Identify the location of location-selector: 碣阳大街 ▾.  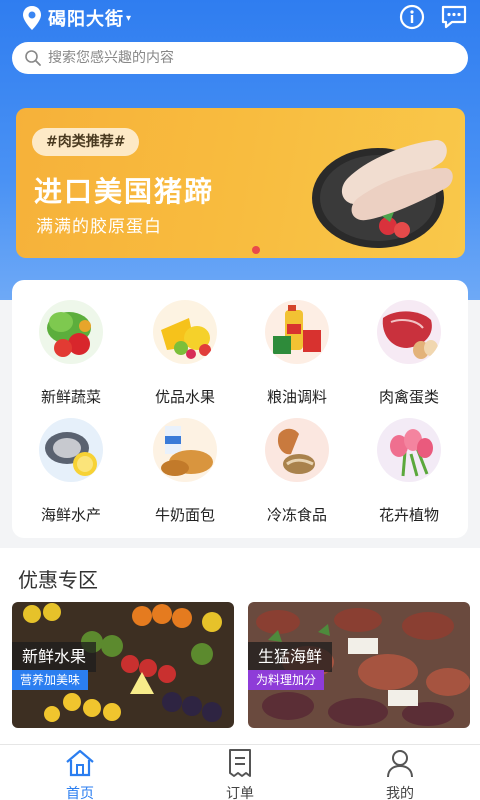
(76, 18).